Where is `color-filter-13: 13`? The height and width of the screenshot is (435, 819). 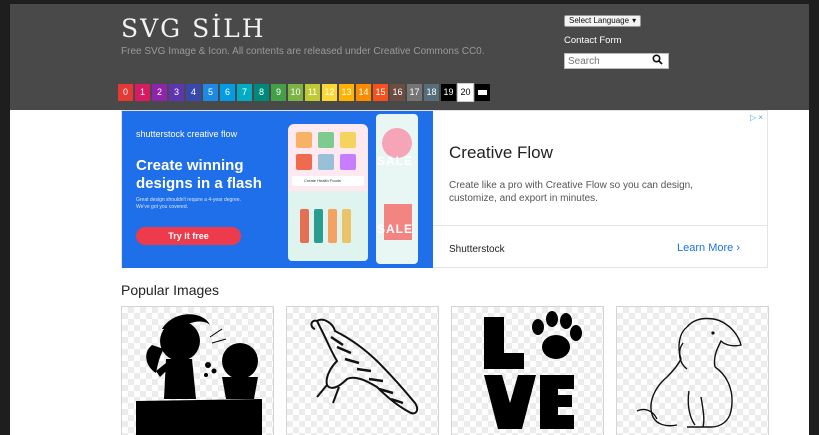
color-filter-13: 13 is located at coordinates (346, 92).